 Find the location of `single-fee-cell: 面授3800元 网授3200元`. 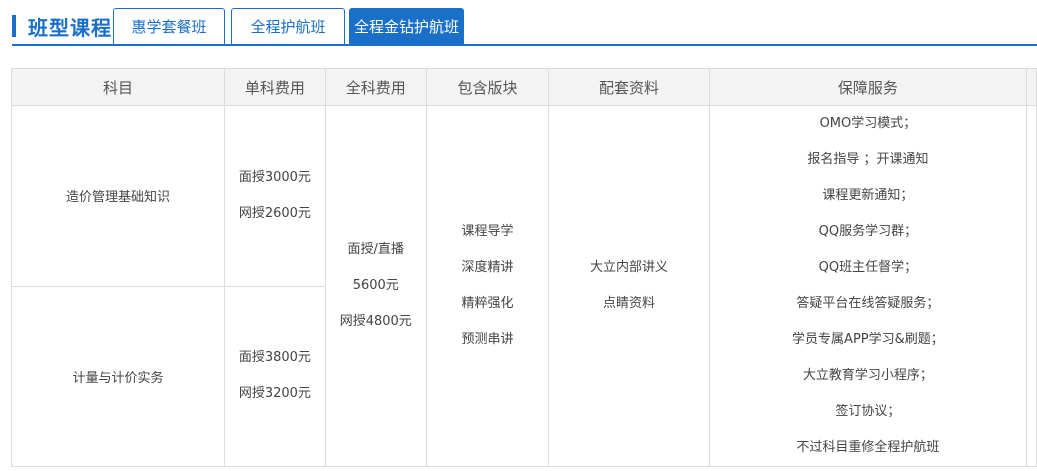

single-fee-cell: 面授3800元 网授3200元 is located at coordinates (274, 376).